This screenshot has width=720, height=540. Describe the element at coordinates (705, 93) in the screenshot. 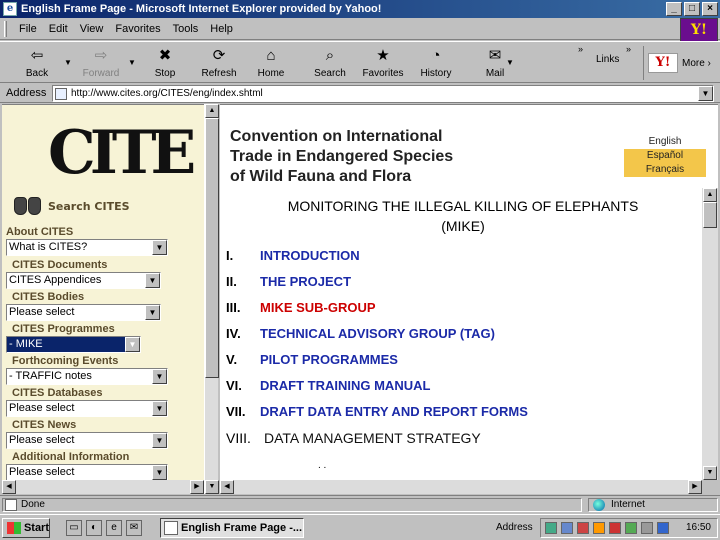

I see `address-dropdown-icon: ▼` at that location.